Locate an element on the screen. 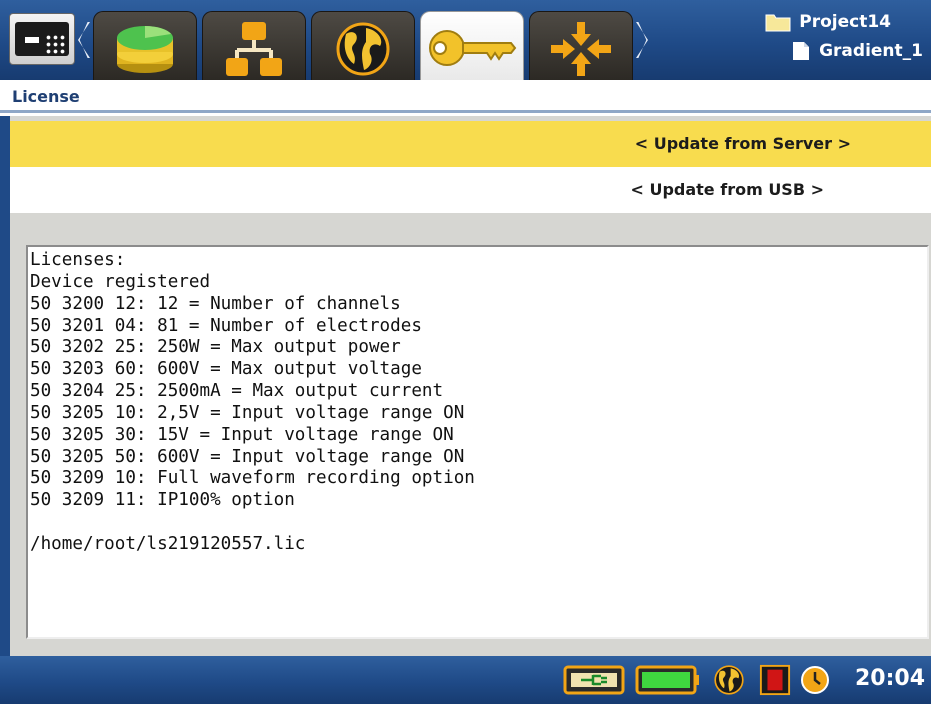 This screenshot has width=931, height=704. page-title: License is located at coordinates (46, 96).